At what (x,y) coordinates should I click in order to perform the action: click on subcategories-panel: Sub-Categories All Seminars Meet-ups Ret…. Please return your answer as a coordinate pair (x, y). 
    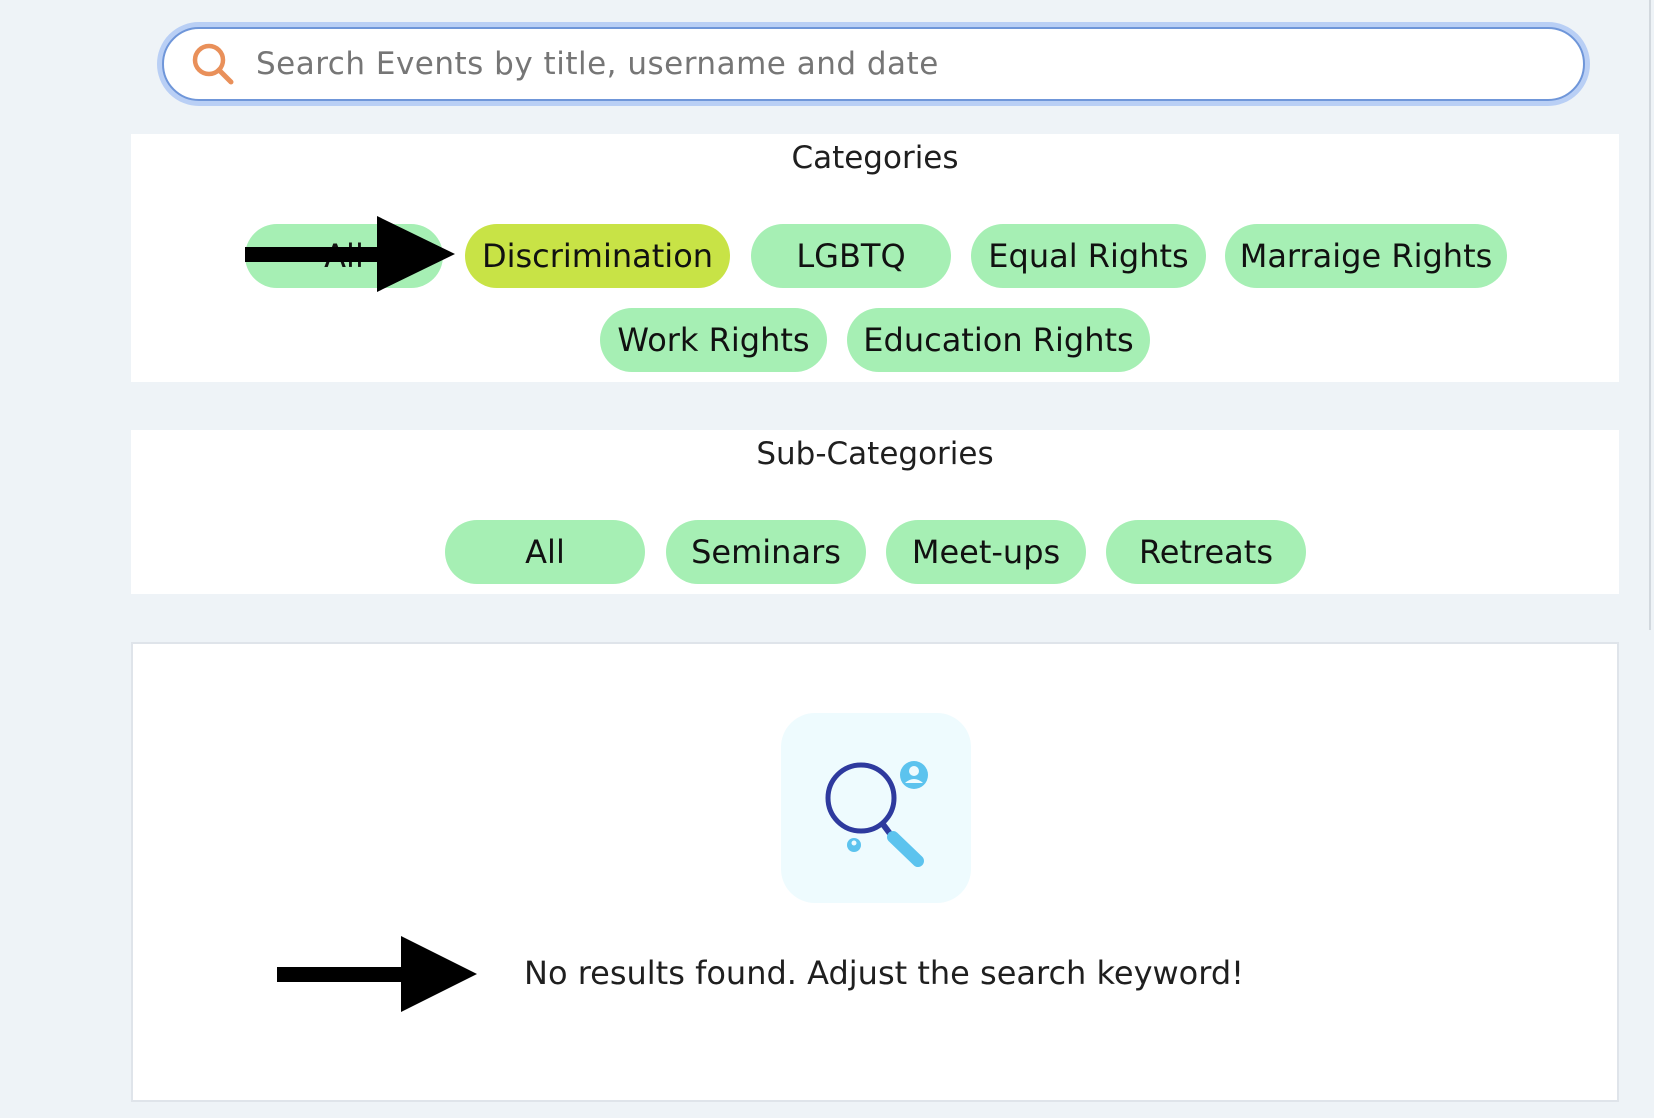
    Looking at the image, I should click on (875, 512).